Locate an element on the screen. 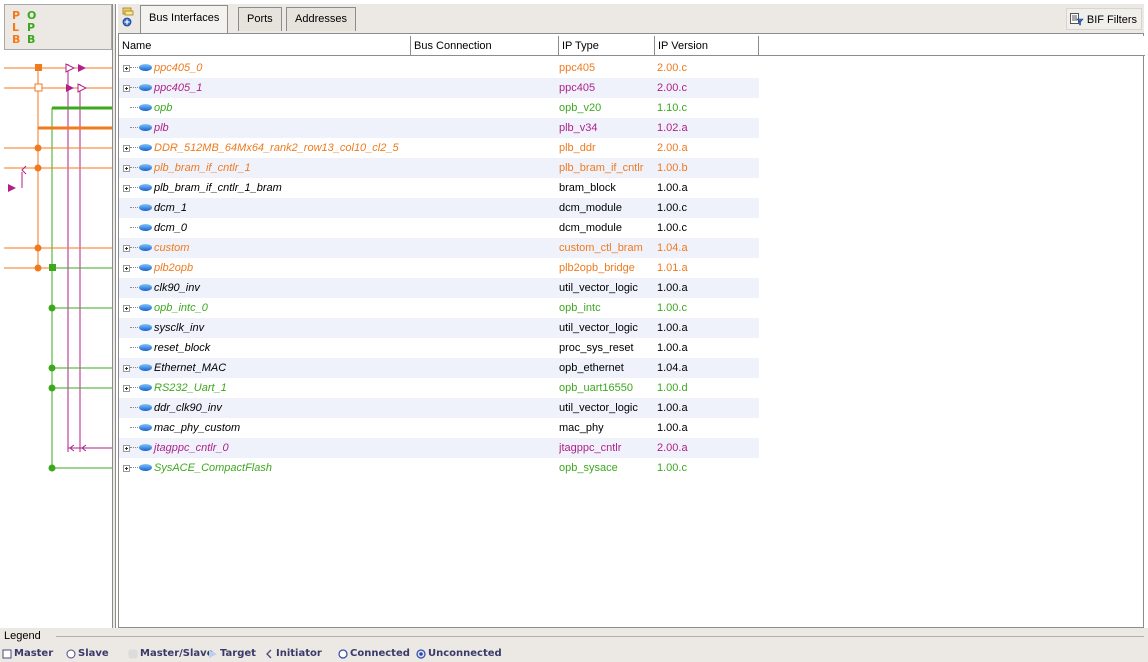  ip-version-cell: 1.04.a is located at coordinates (672, 248).